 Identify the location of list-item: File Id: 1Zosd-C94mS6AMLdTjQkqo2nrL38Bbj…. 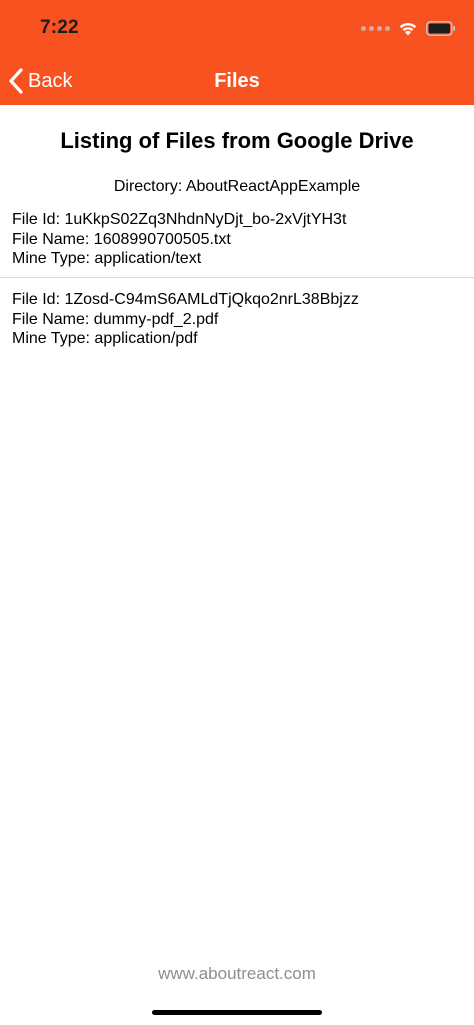
(237, 313).